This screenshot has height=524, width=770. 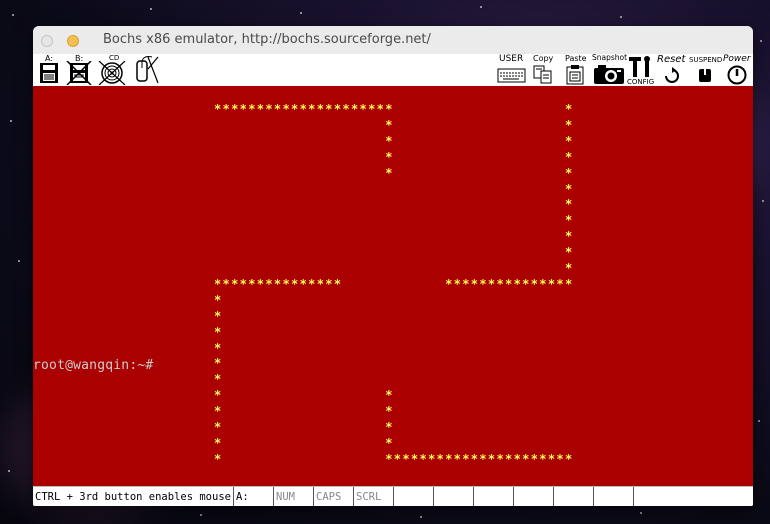 What do you see at coordinates (672, 75) in the screenshot?
I see `reset-icon` at bounding box center [672, 75].